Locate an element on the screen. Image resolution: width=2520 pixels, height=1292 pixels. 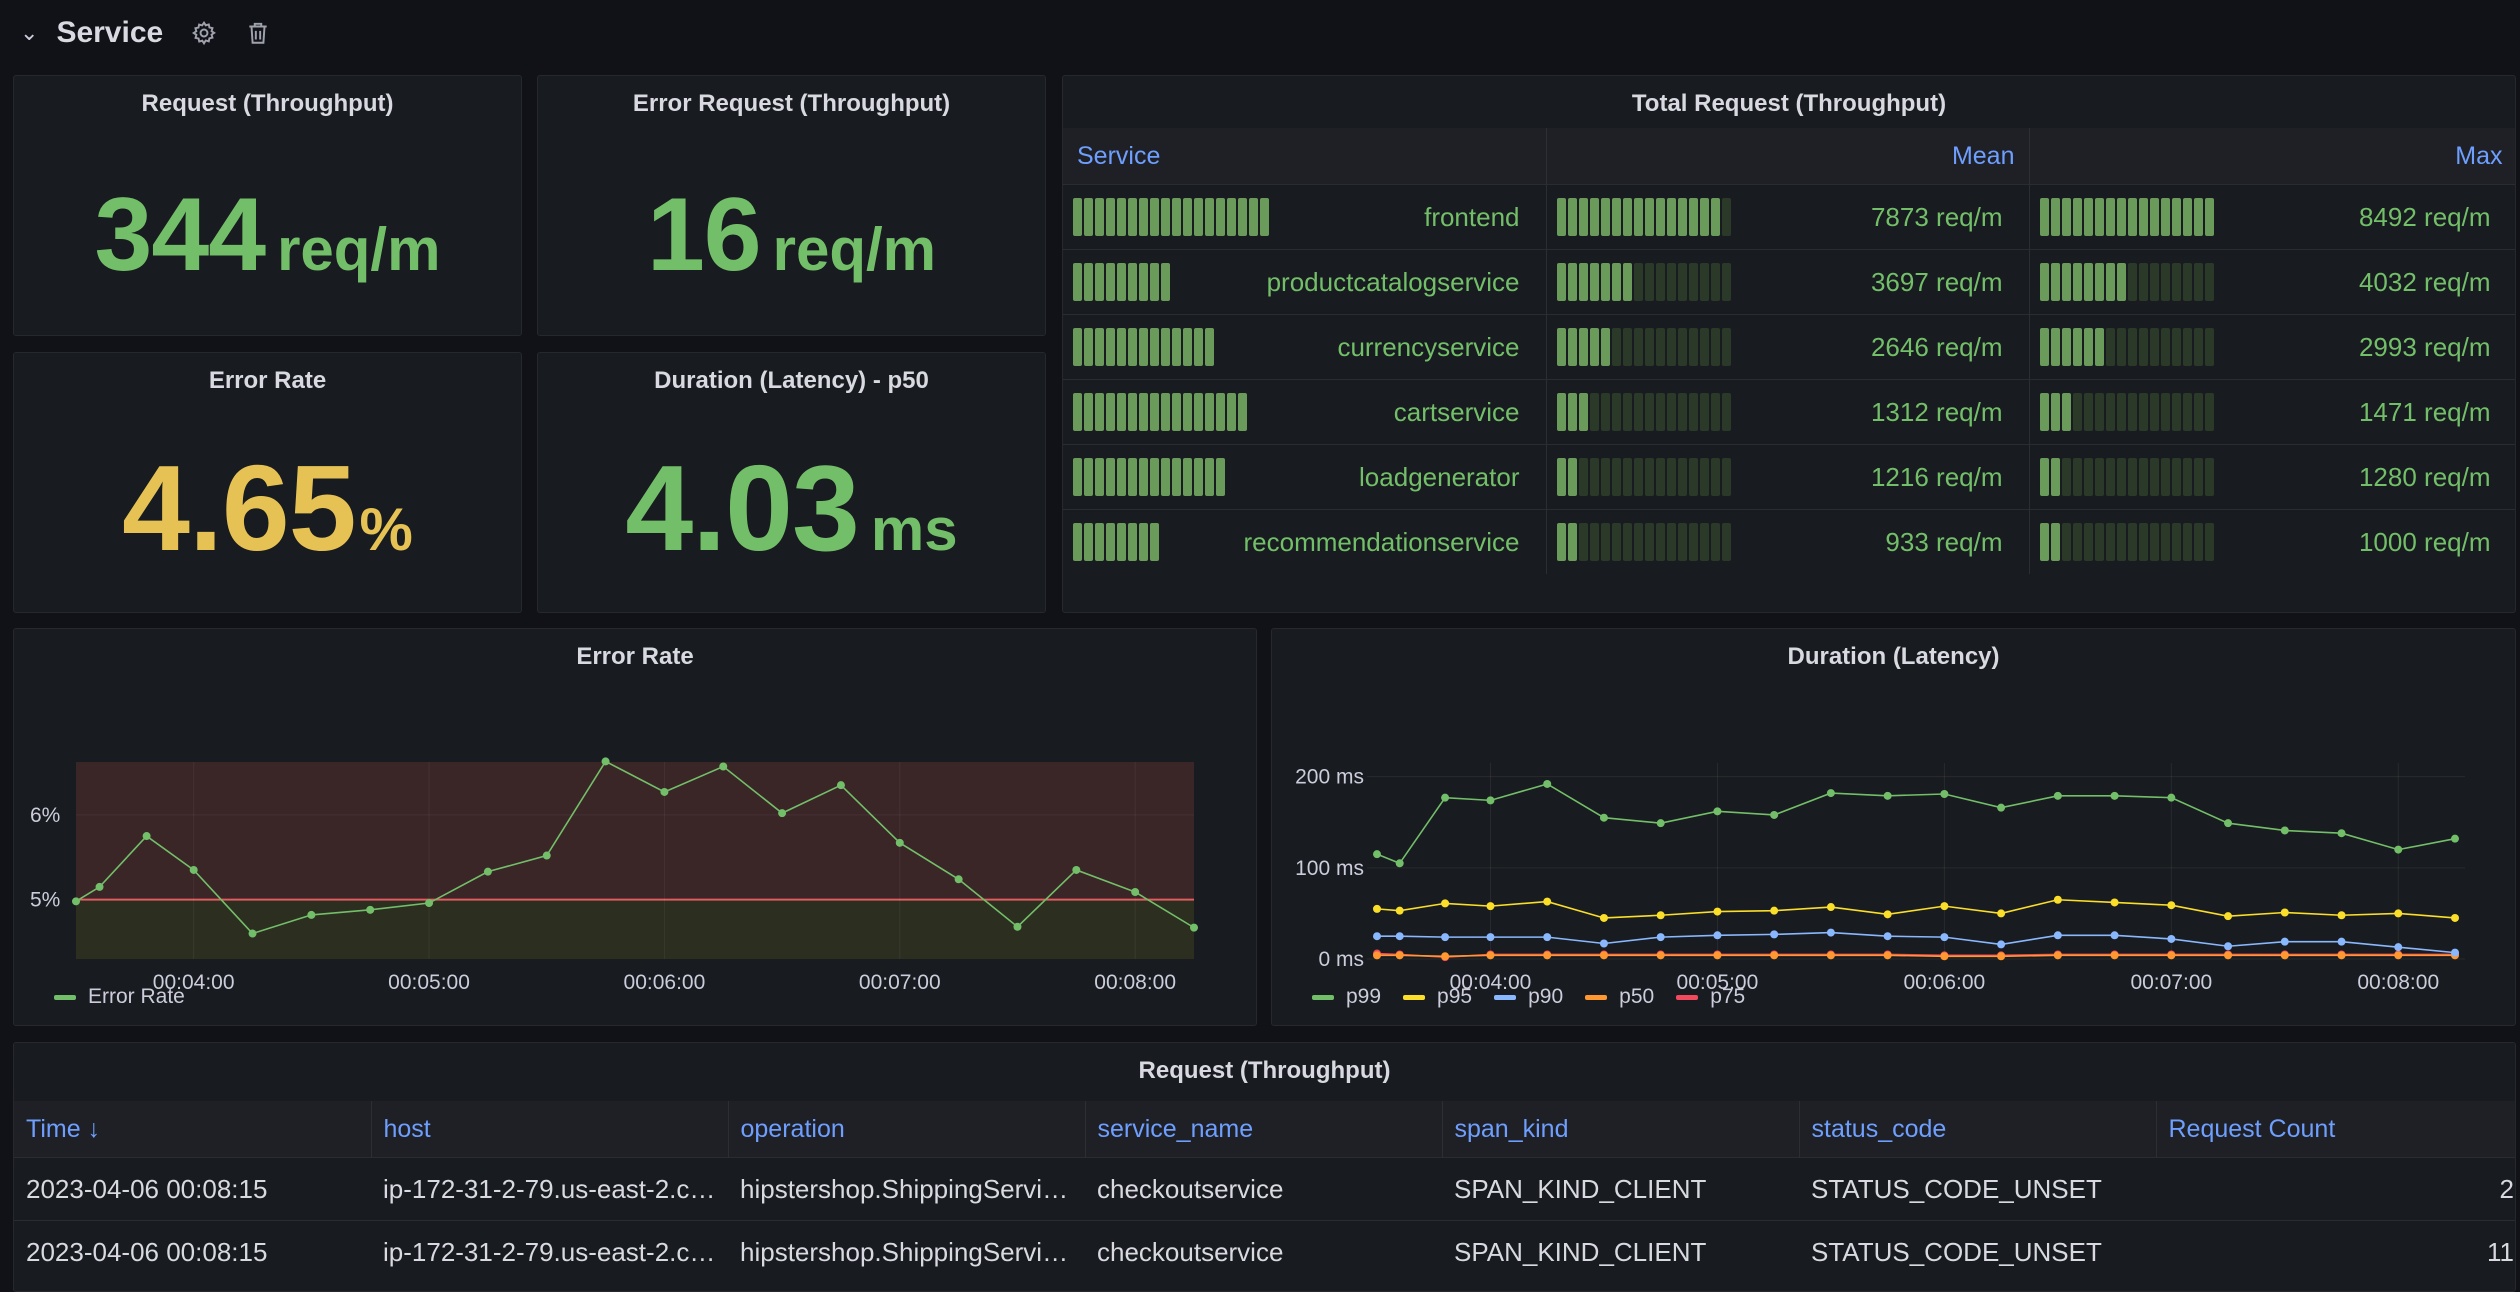
bar-gauge: 1280 req/m is located at coordinates (2273, 477).